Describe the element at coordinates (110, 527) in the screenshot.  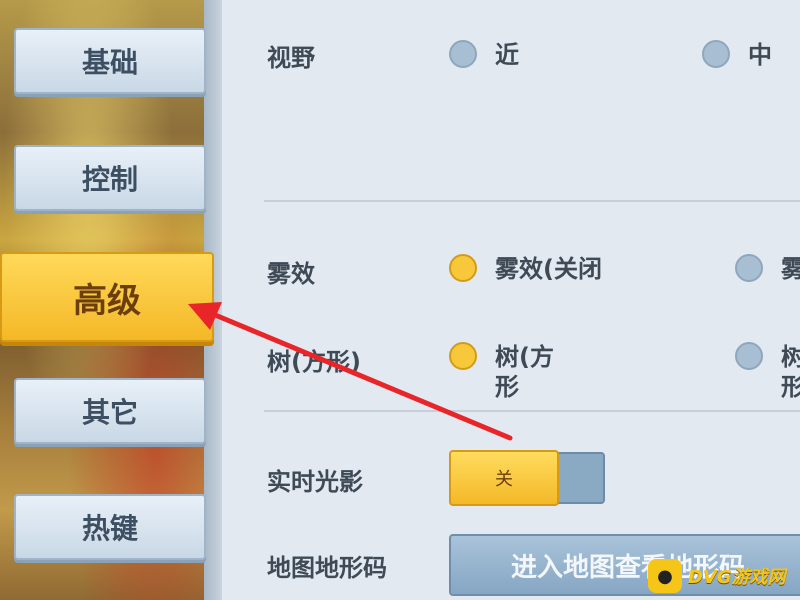
I see `tab-hotkeys: 热键` at that location.